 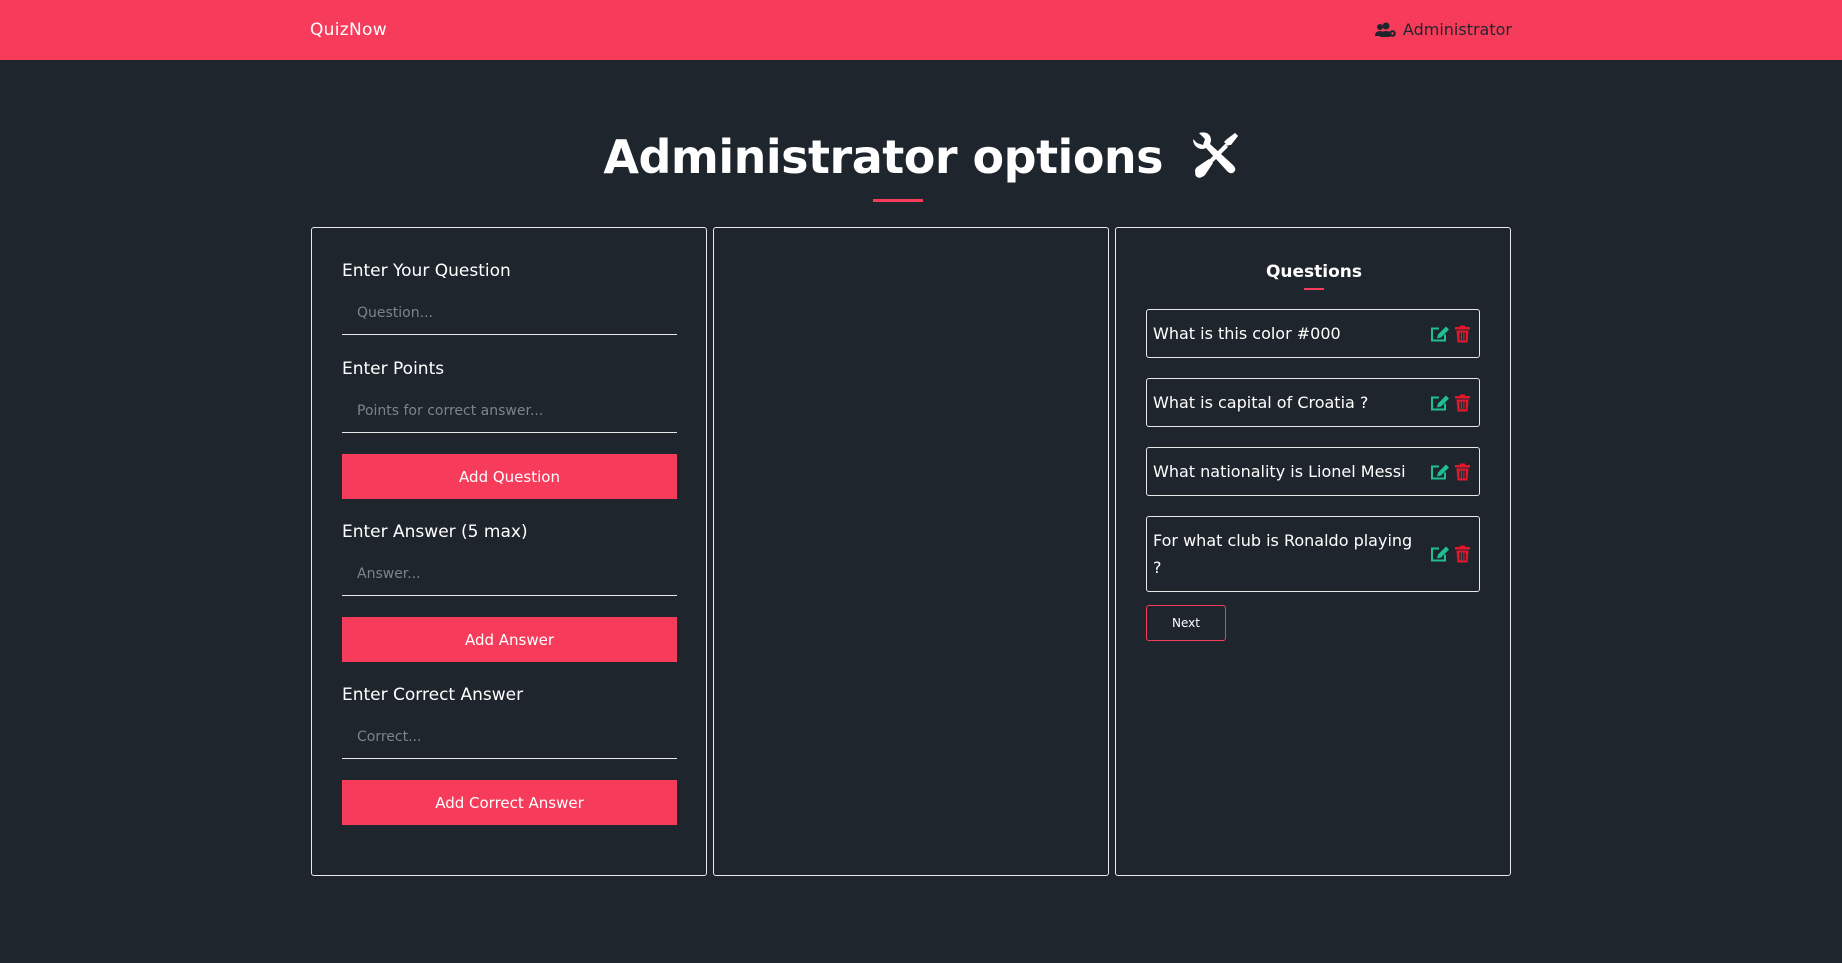 I want to click on add-question-button: Add Question, so click(x=509, y=476).